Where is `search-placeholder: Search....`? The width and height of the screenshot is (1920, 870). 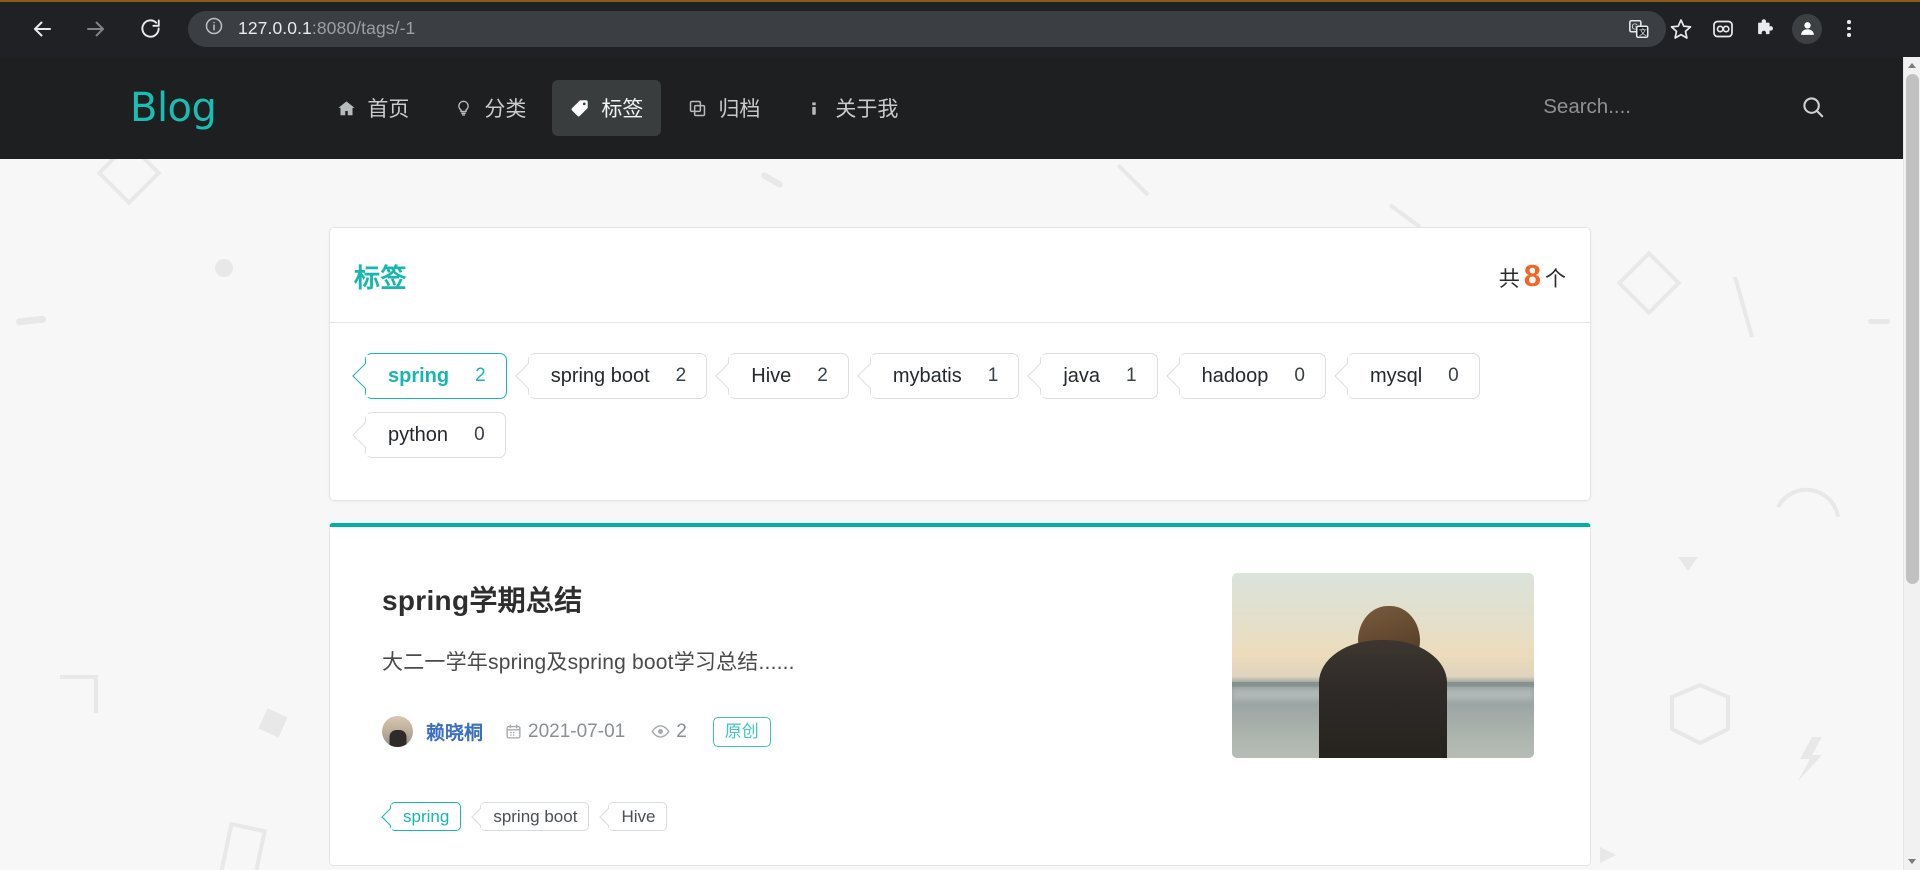 search-placeholder: Search.... is located at coordinates (1587, 106).